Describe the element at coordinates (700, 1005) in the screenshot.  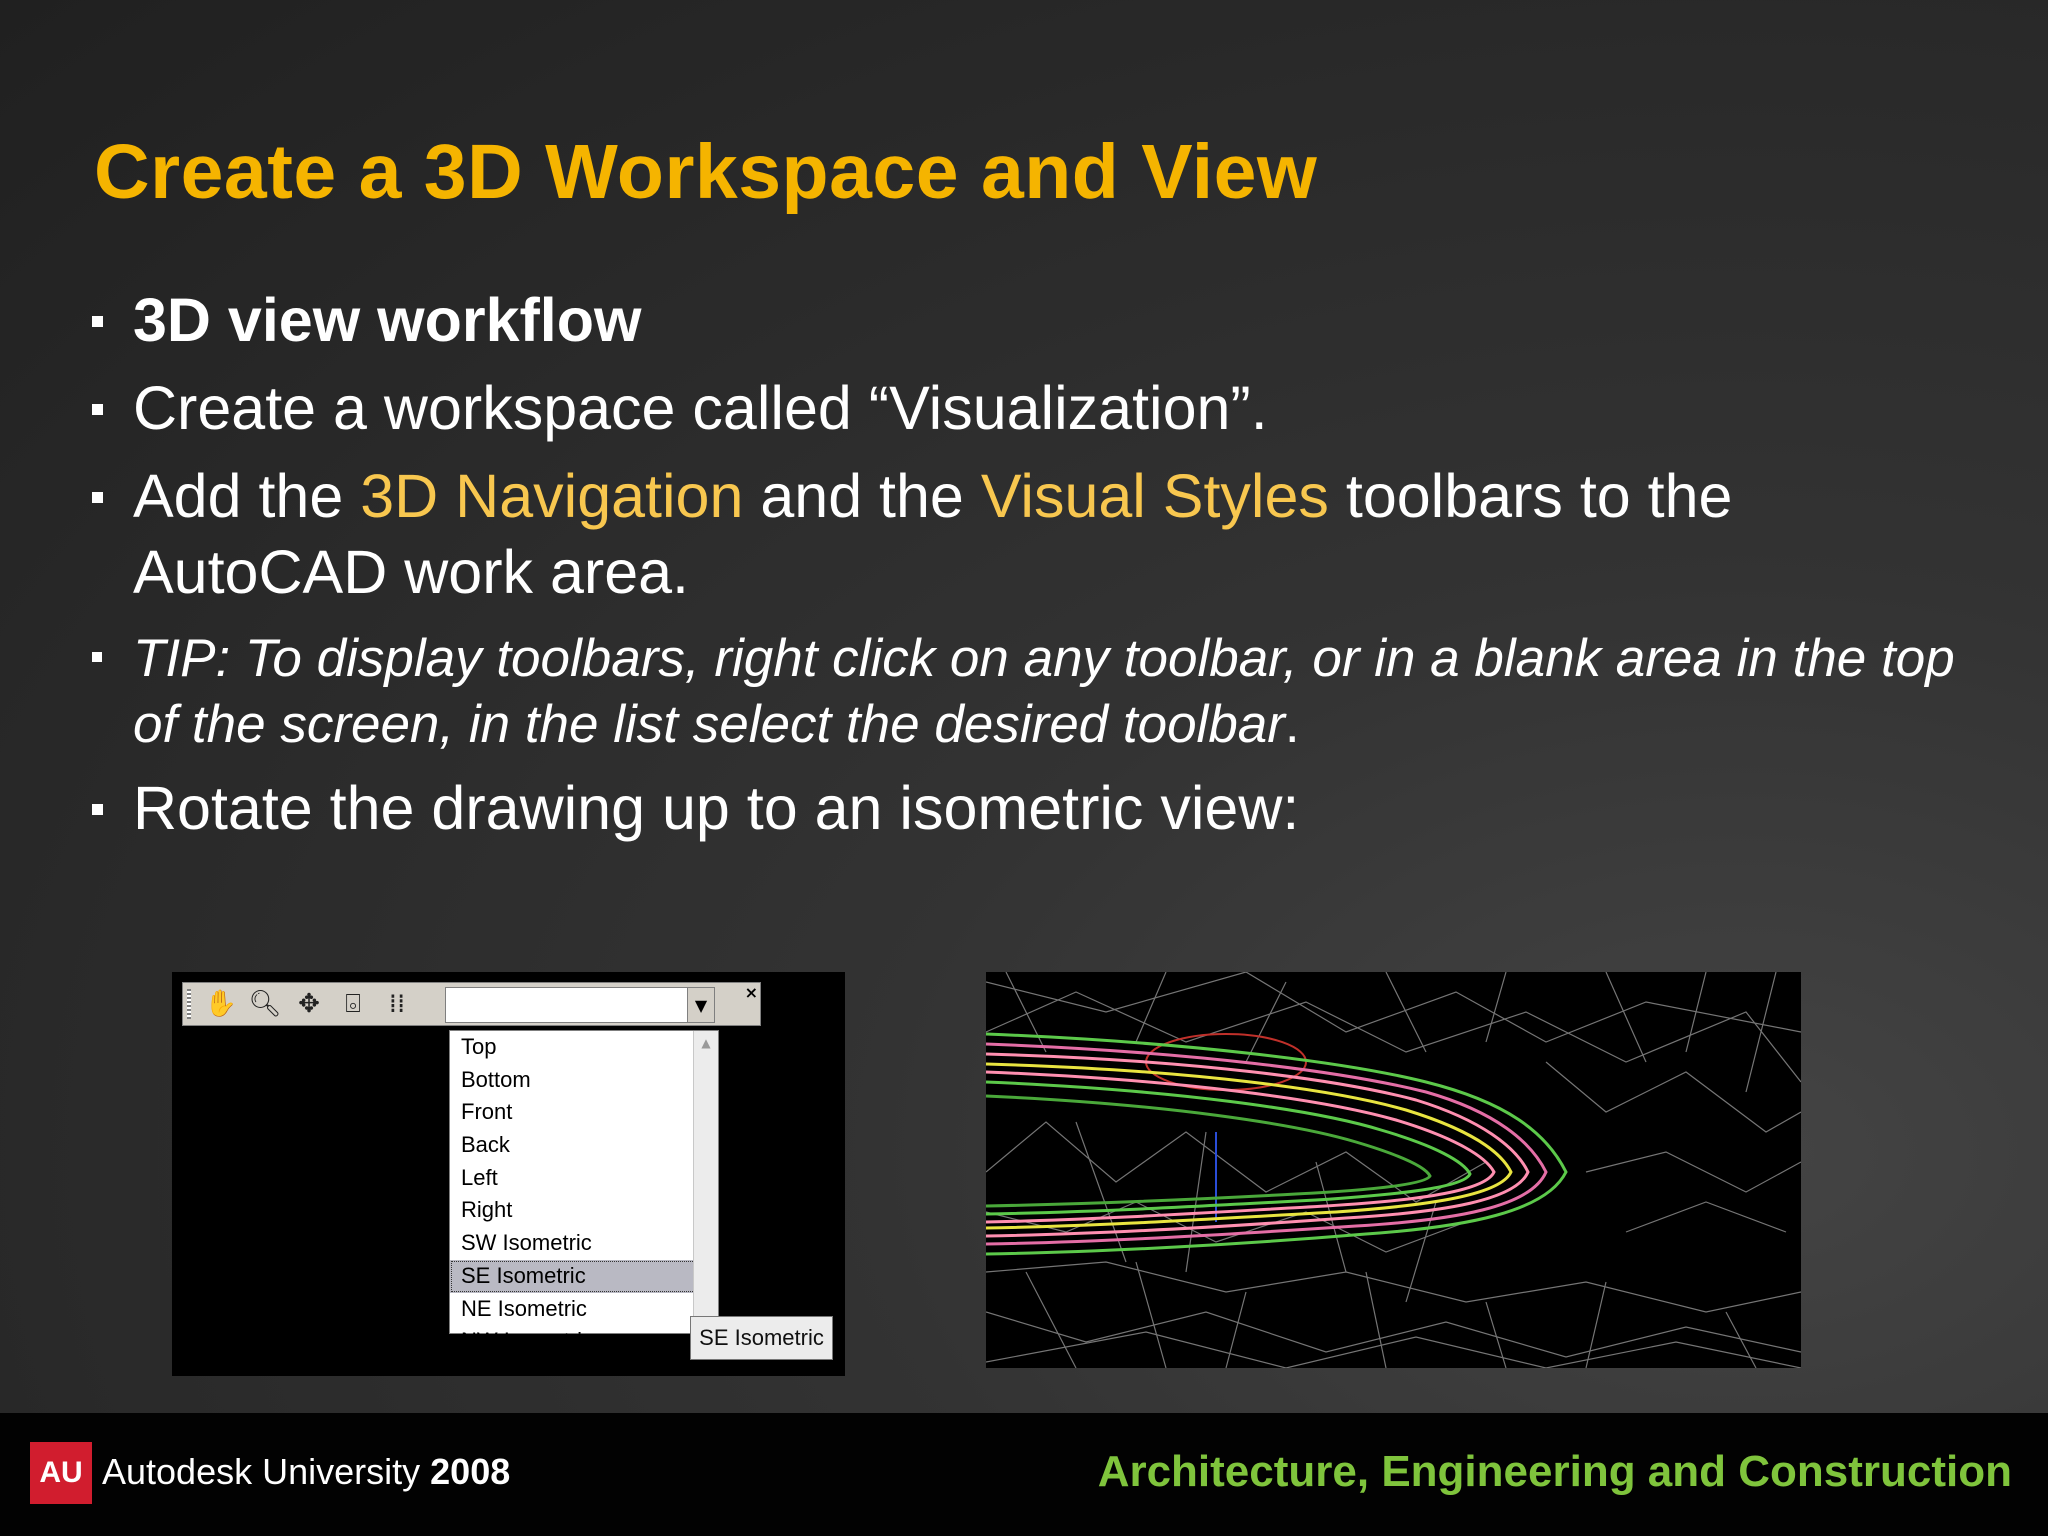
I see `chevron-down-icon: ▼` at that location.